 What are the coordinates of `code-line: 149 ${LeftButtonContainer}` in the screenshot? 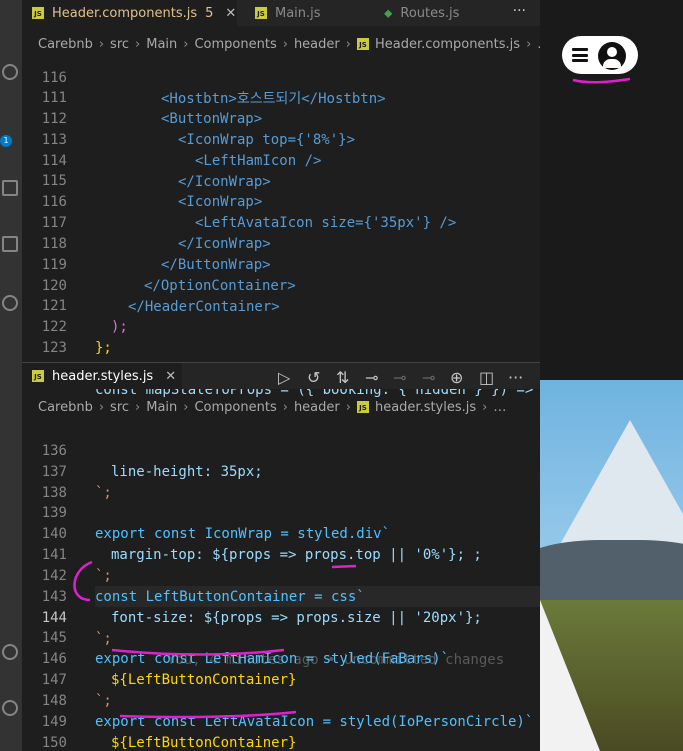 It's located at (281, 721).